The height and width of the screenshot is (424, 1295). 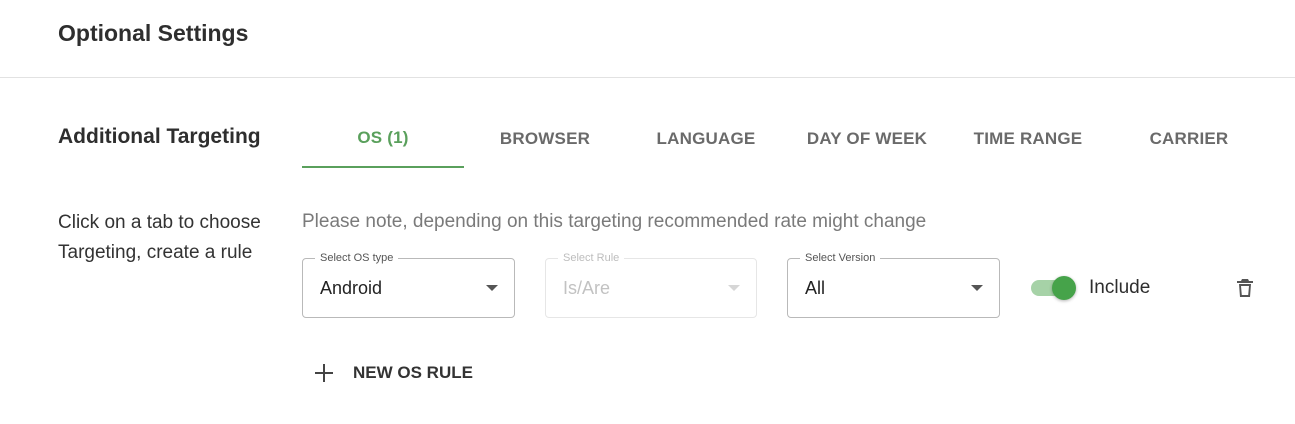 What do you see at coordinates (408, 284) in the screenshot?
I see `os-type-select: Select OS type Android` at bounding box center [408, 284].